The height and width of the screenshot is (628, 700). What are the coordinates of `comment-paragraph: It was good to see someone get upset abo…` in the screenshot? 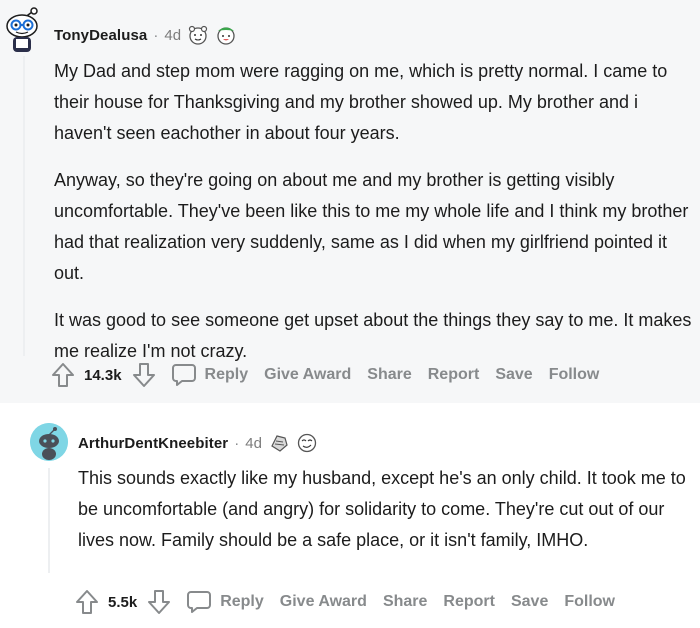 It's located at (373, 335).